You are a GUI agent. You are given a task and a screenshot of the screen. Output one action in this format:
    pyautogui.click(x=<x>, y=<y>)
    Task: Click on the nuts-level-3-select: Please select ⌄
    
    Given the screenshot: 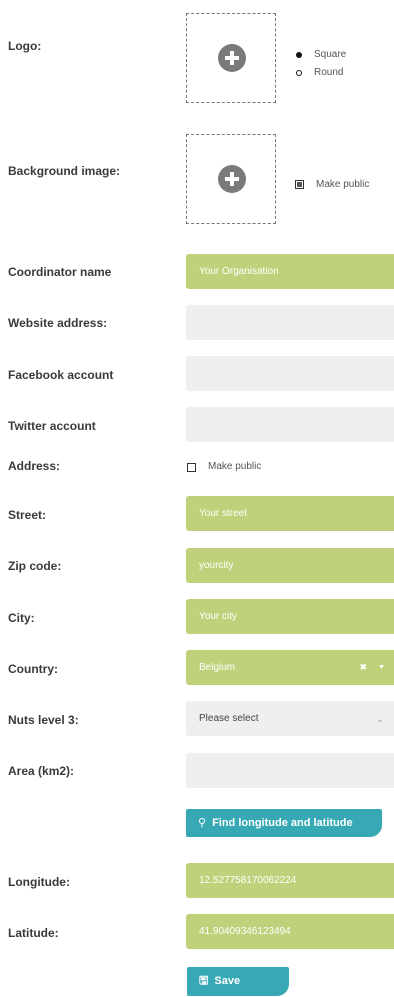 What is the action you would take?
    pyautogui.click(x=290, y=718)
    